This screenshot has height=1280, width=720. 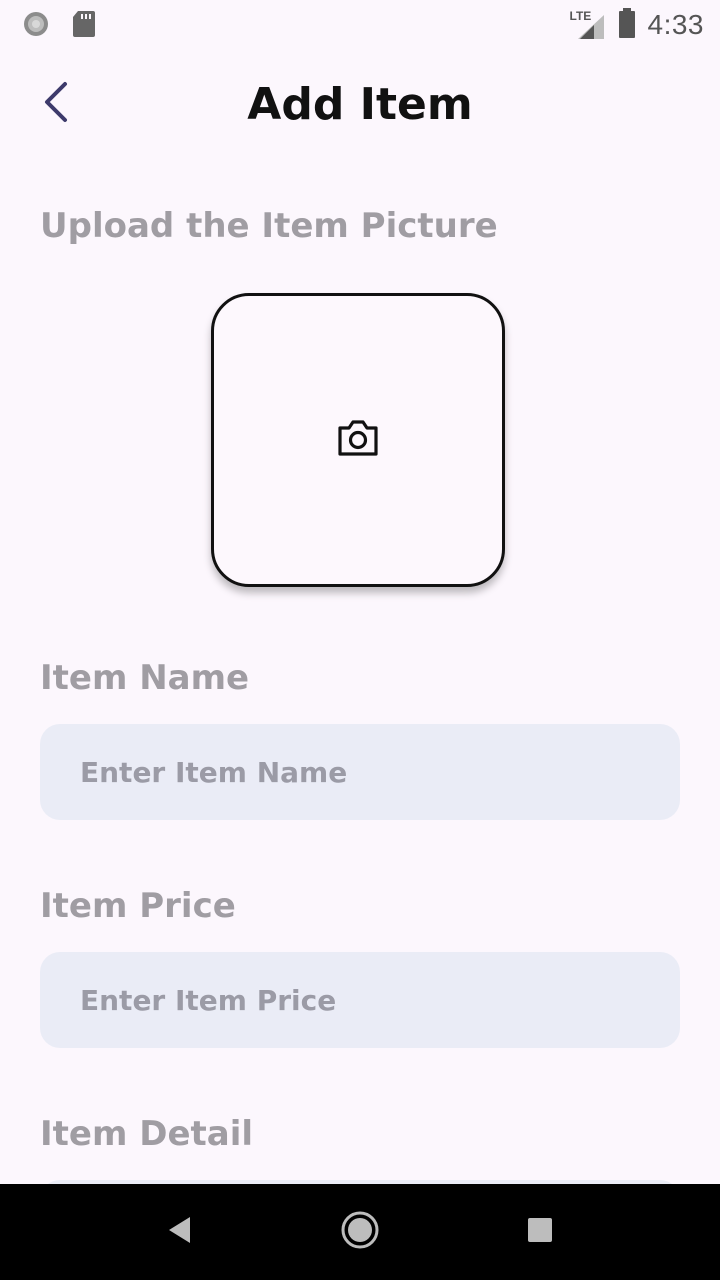 I want to click on status-bar: LTE 4:33, so click(x=360, y=24).